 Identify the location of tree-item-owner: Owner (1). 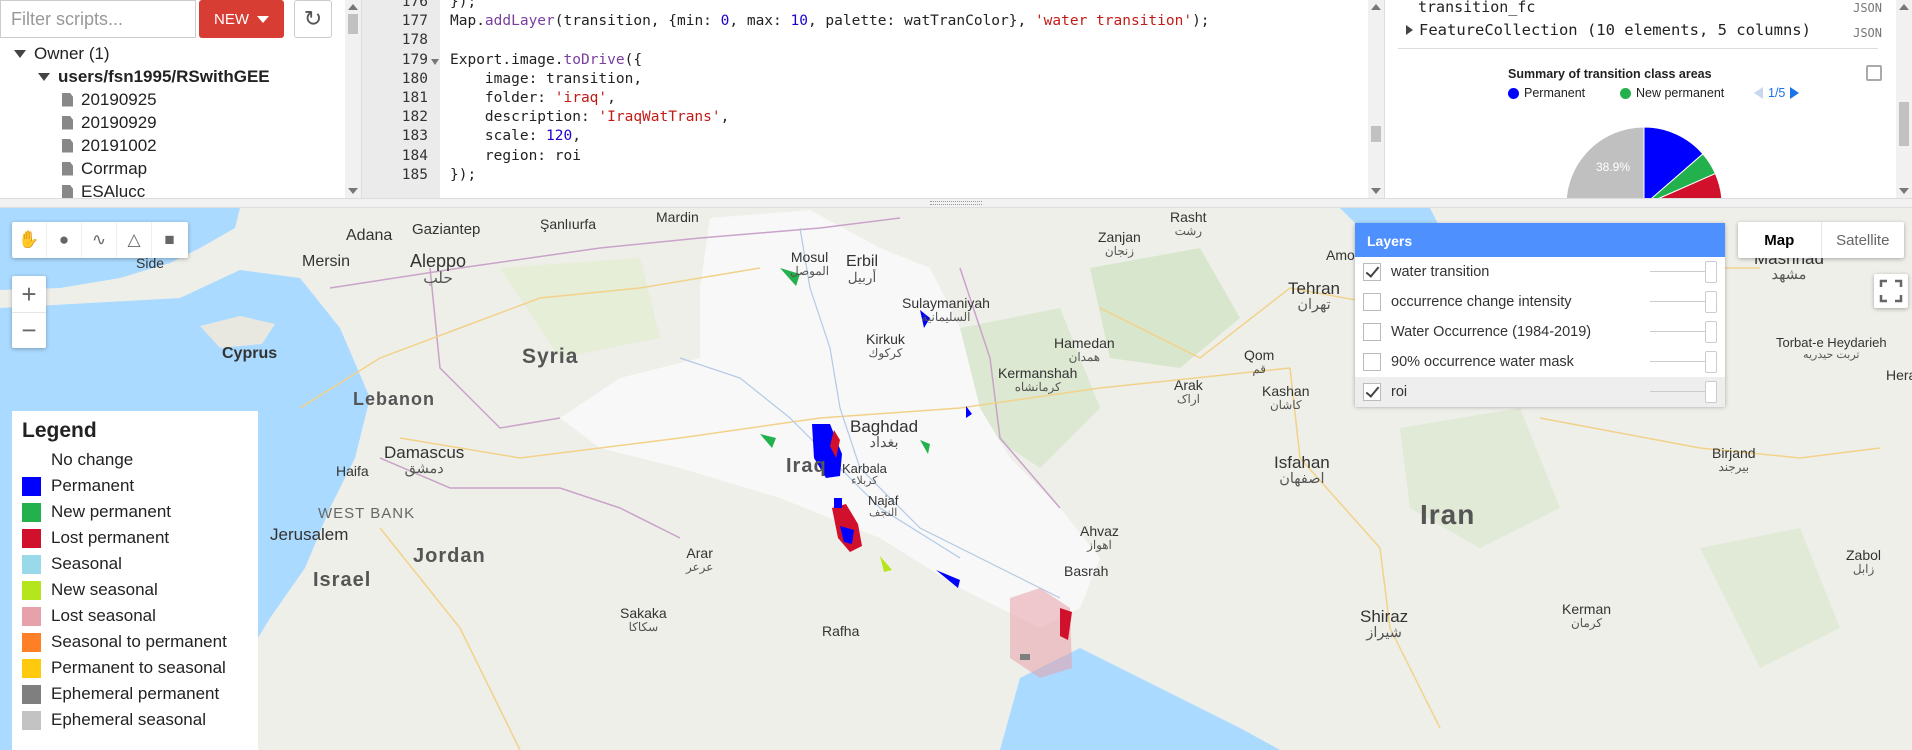
(172, 53).